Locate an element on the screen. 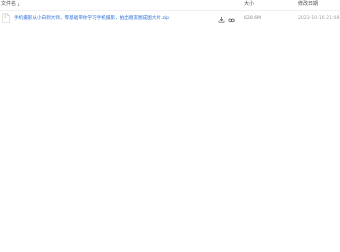 This screenshot has height=252, width=340. list-header: 文件名 ↓ 大小 修改日期 is located at coordinates (170, 4).